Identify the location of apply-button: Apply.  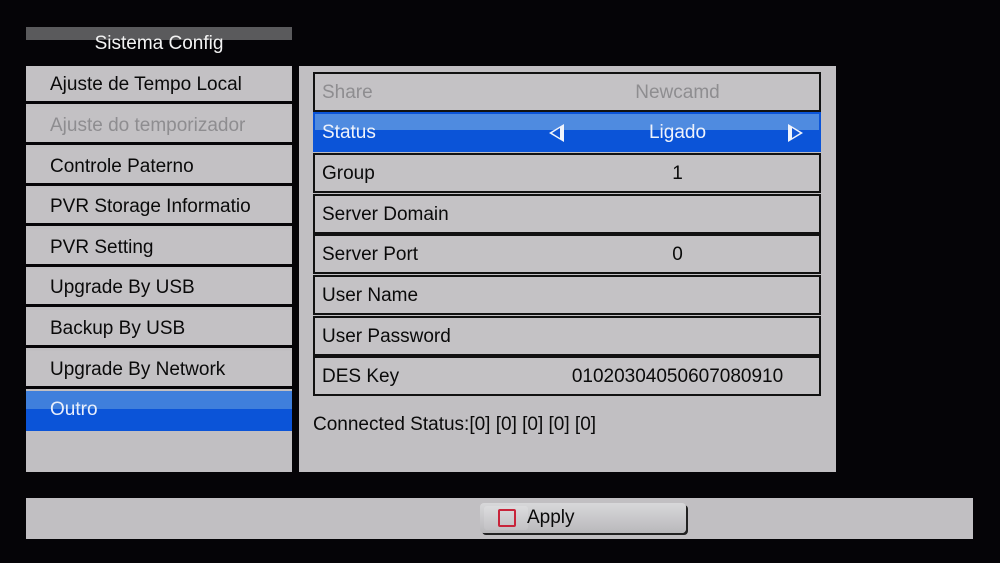
(583, 518).